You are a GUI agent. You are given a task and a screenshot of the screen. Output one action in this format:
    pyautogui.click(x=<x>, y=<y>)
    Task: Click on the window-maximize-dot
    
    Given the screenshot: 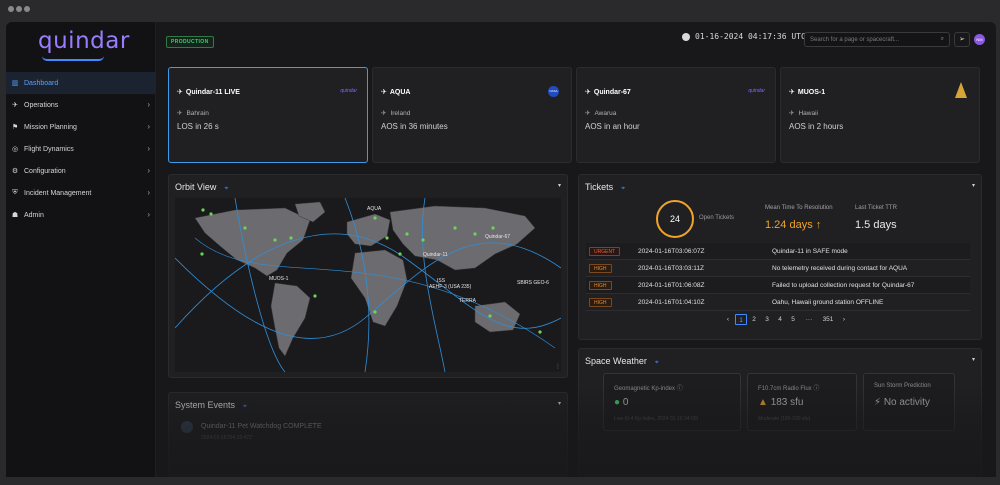 What is the action you would take?
    pyautogui.click(x=27, y=9)
    